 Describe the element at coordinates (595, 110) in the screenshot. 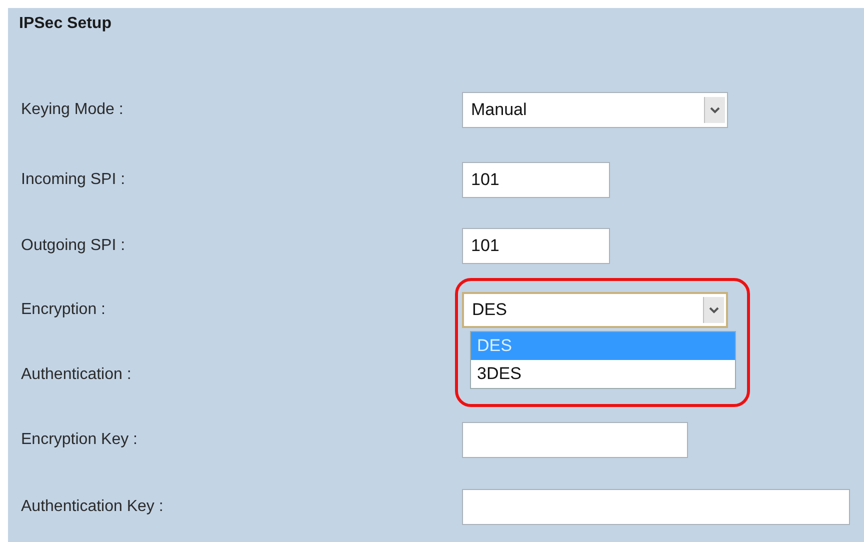

I see `dropdown-field: Manual` at that location.